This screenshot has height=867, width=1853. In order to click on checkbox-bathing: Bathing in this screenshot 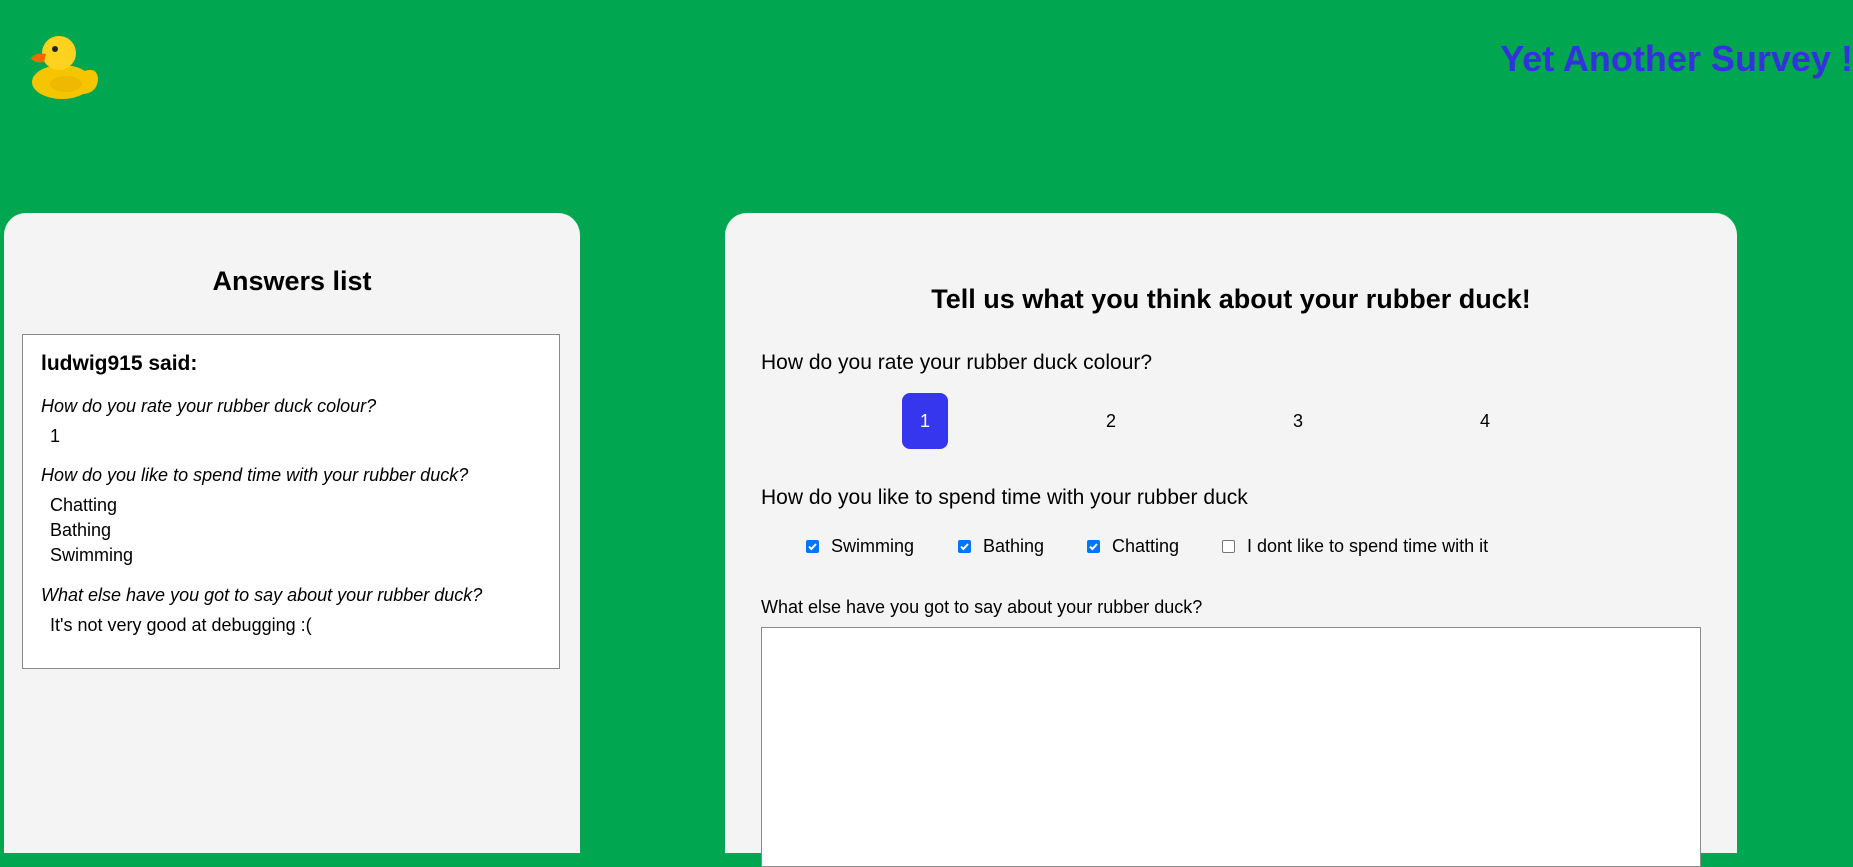, I will do `click(1001, 546)`.